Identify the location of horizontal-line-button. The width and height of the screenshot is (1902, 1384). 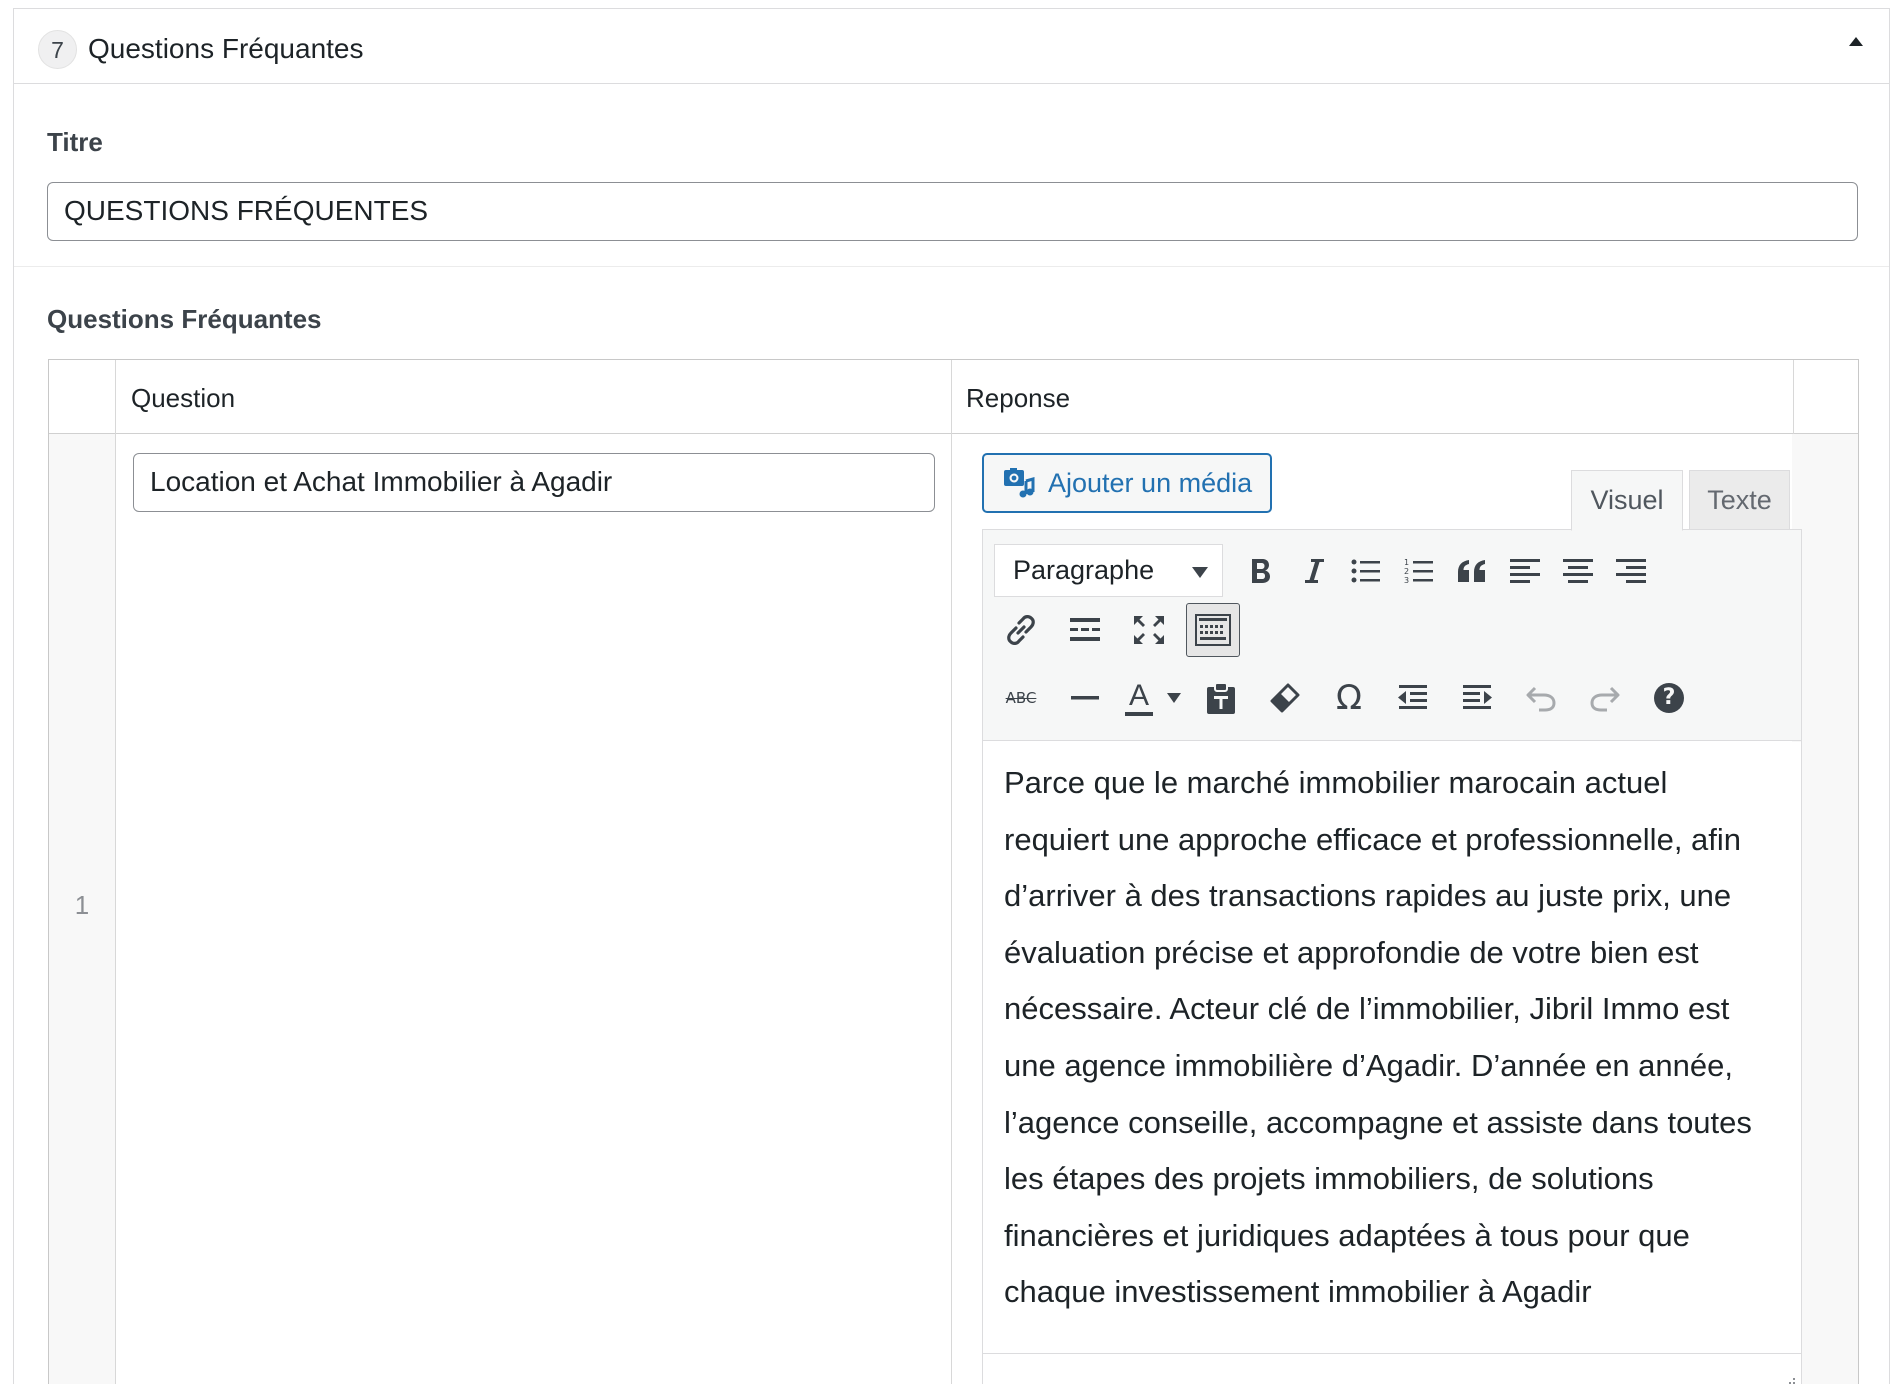
(1085, 698).